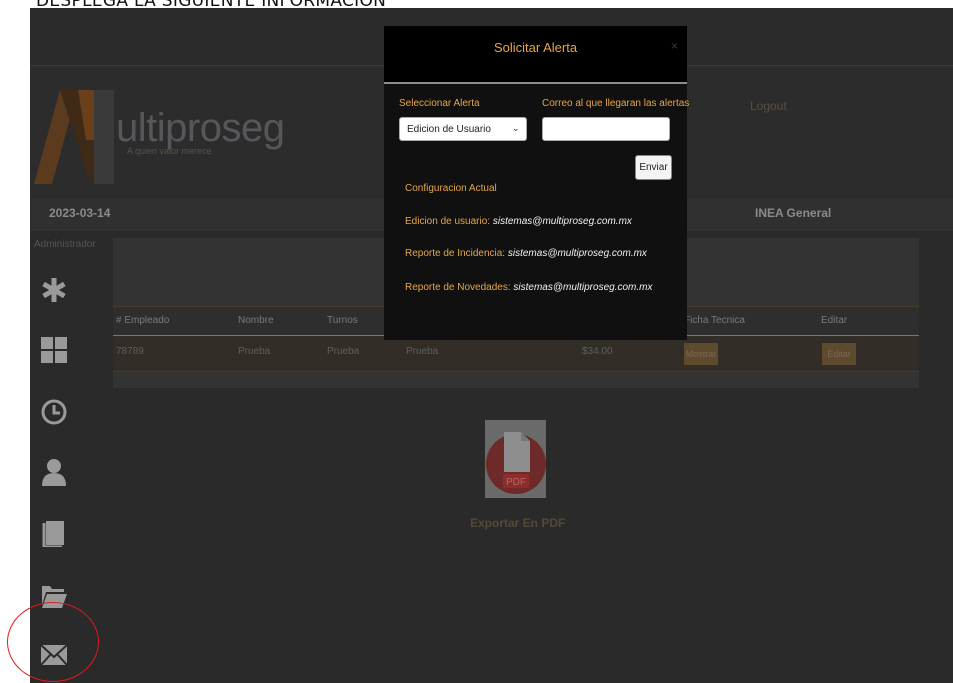 Image resolution: width=953 pixels, height=683 pixels. Describe the element at coordinates (65, 244) in the screenshot. I see `user-role: Administrador` at that location.